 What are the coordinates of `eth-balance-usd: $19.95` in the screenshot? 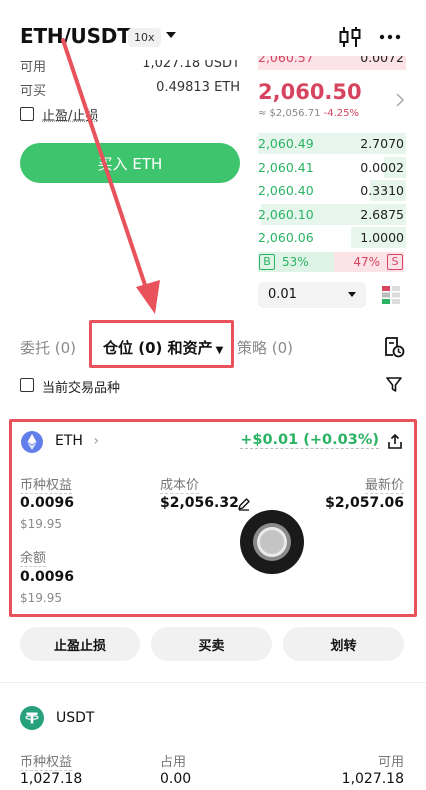 It's located at (41, 598).